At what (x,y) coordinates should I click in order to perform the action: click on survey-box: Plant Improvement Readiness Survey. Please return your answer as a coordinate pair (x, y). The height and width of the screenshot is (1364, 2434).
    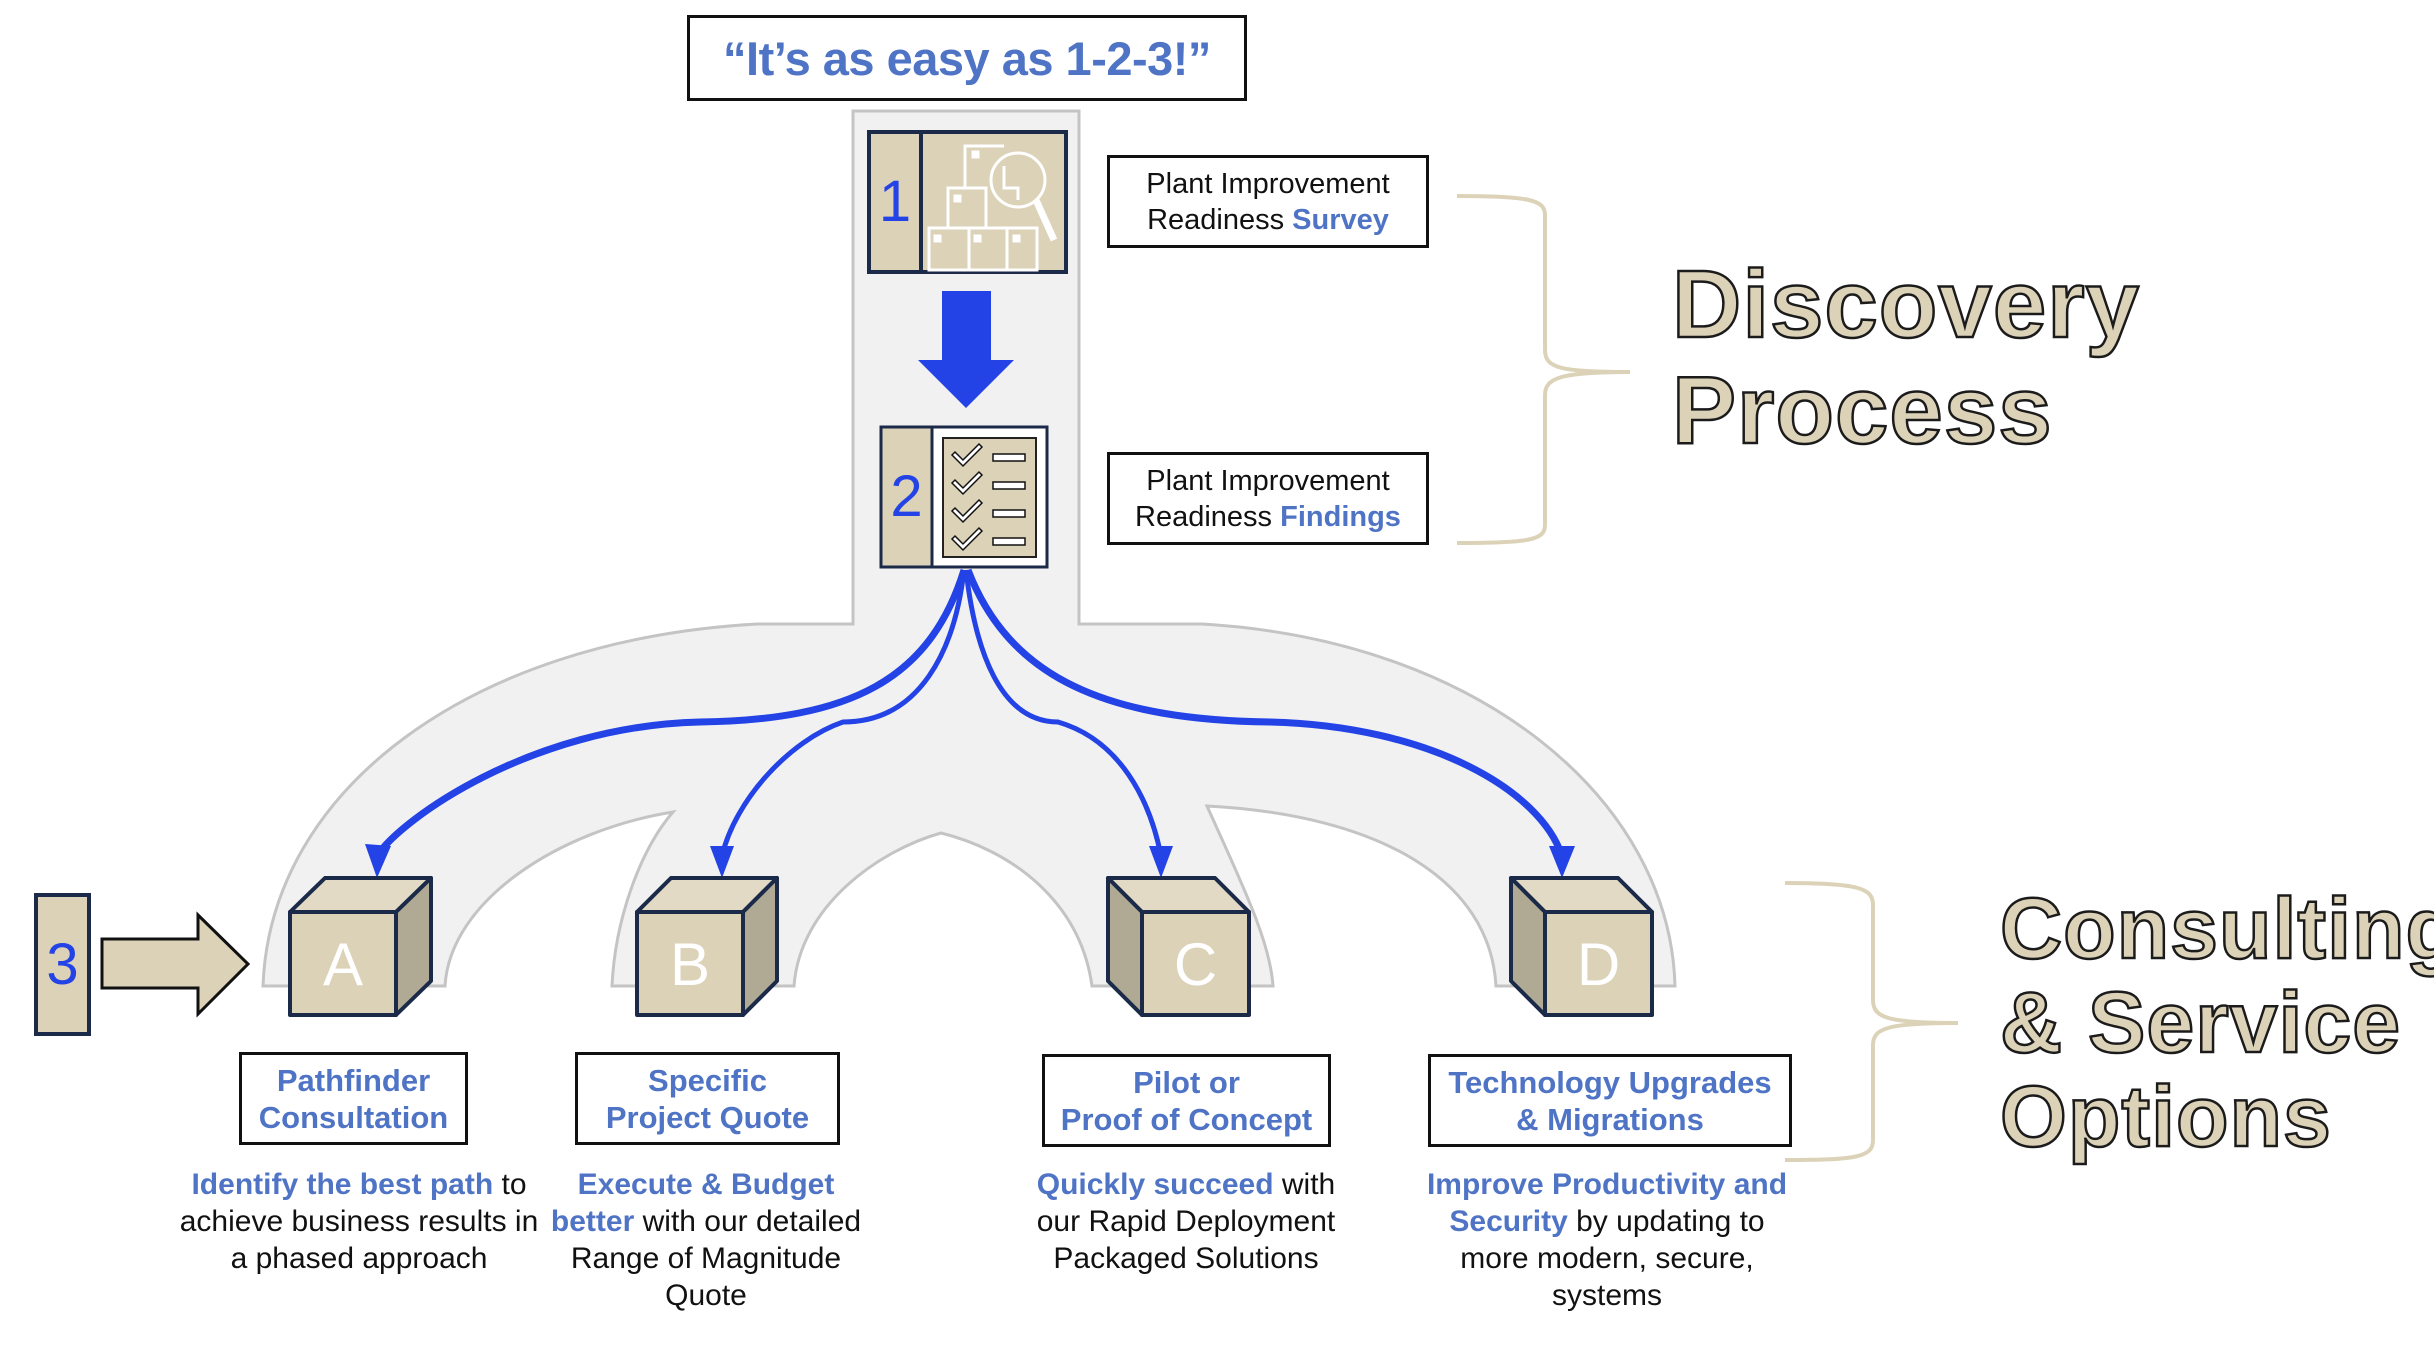
    Looking at the image, I should click on (1268, 201).